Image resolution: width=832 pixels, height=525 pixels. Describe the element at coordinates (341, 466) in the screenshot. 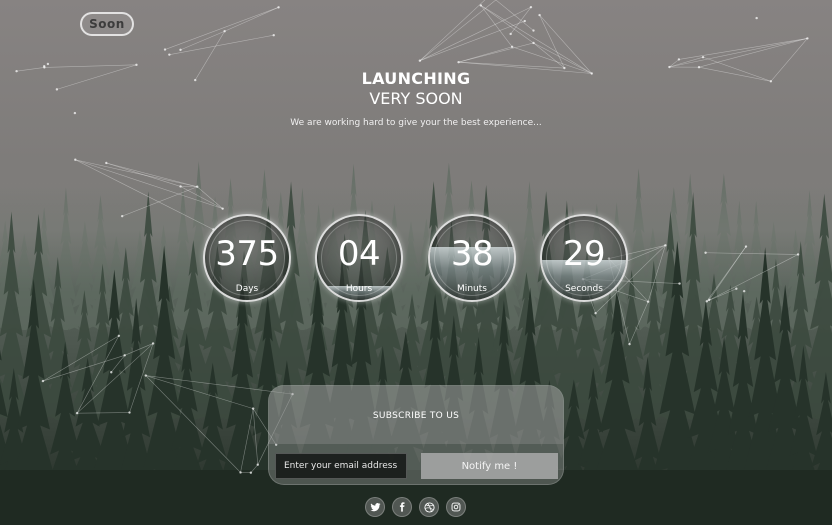

I see `email-input` at that location.